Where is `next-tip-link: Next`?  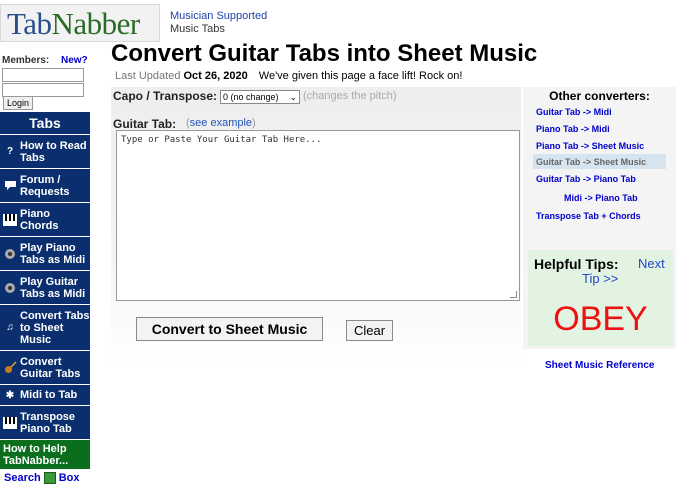
next-tip-link: Next is located at coordinates (651, 263).